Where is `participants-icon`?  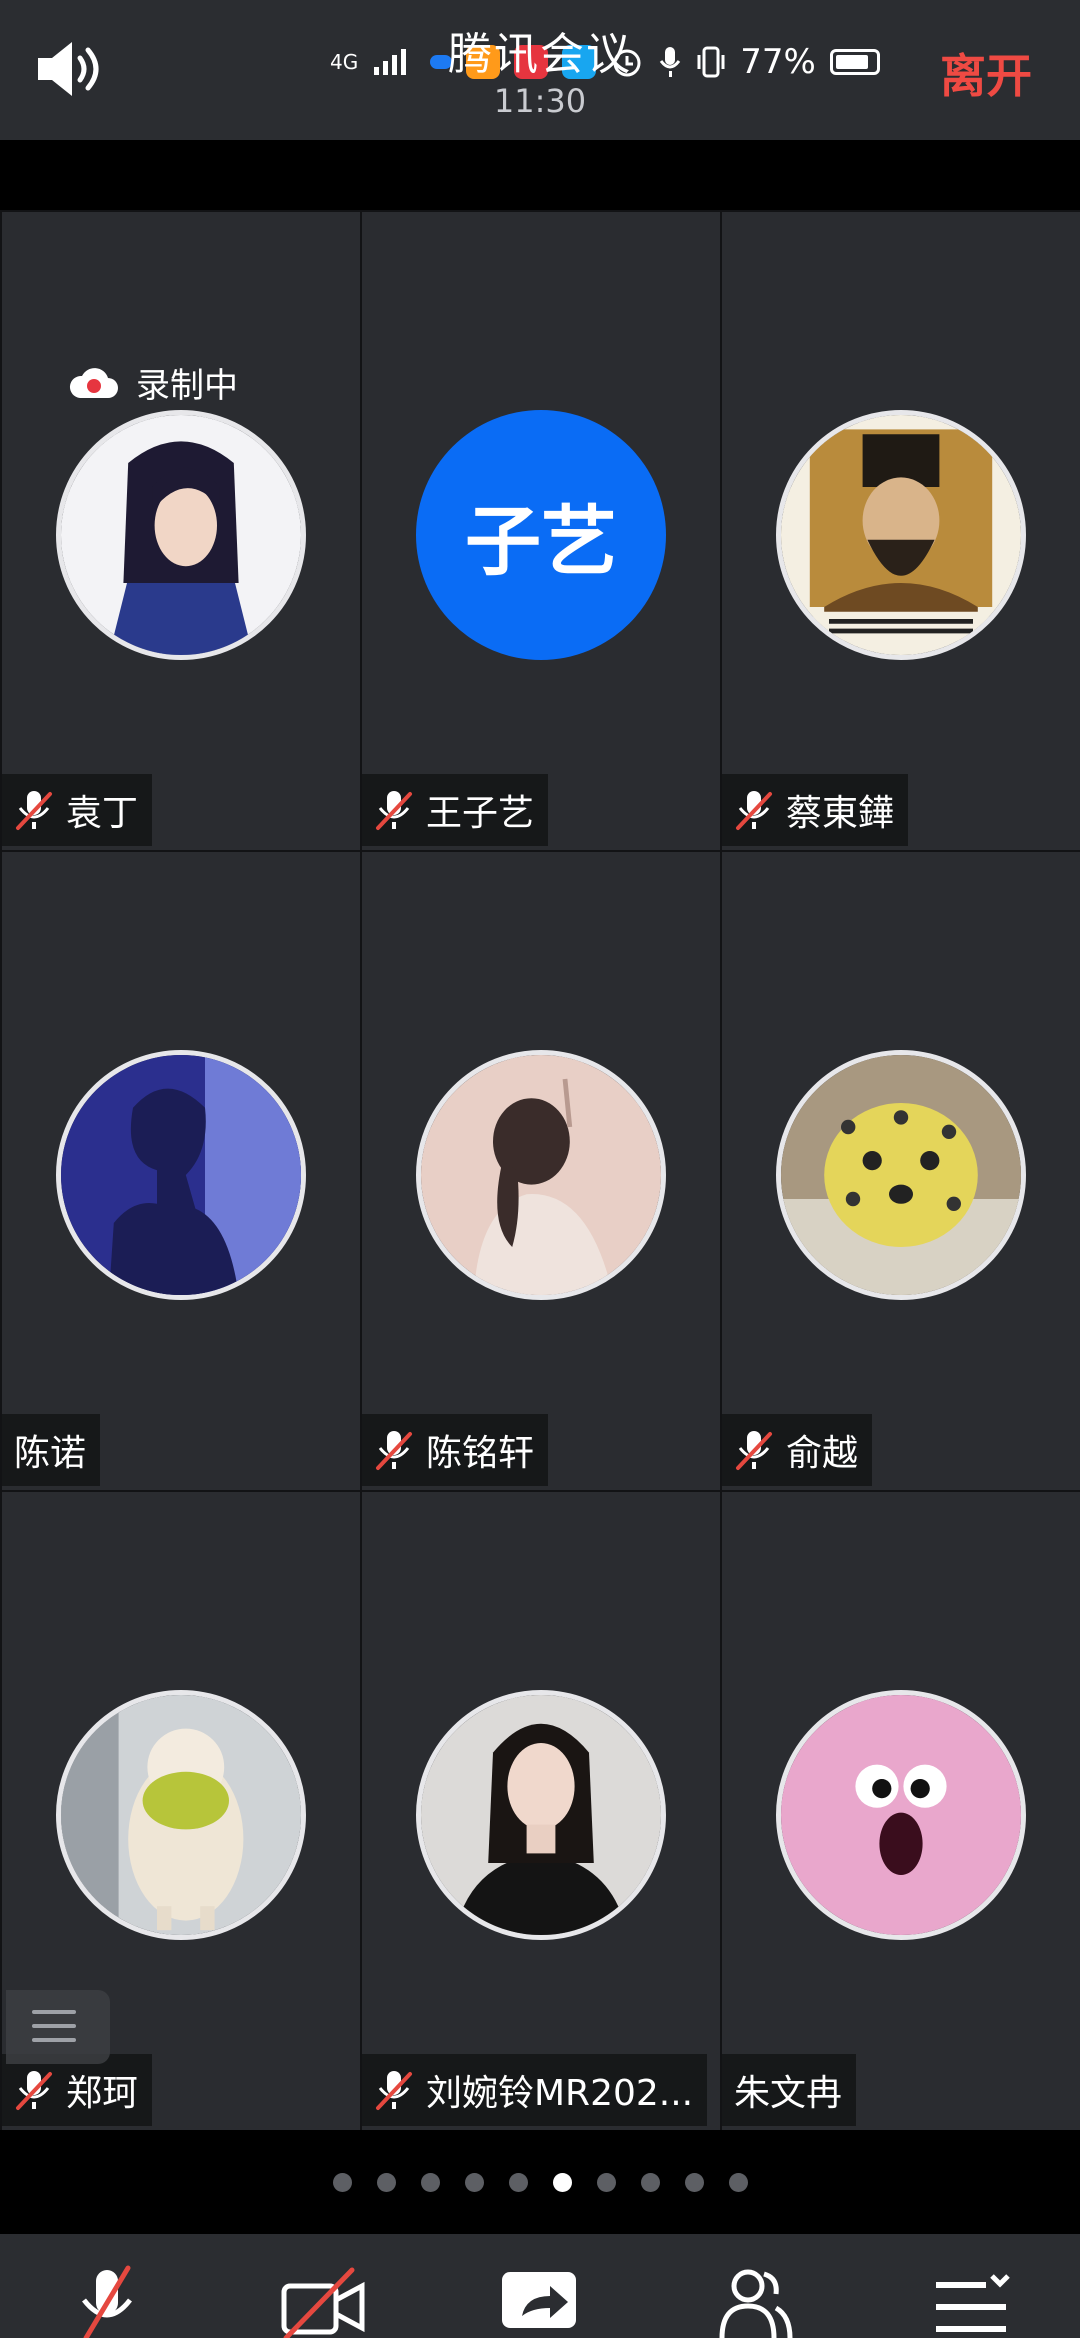
participants-icon is located at coordinates (756, 2303).